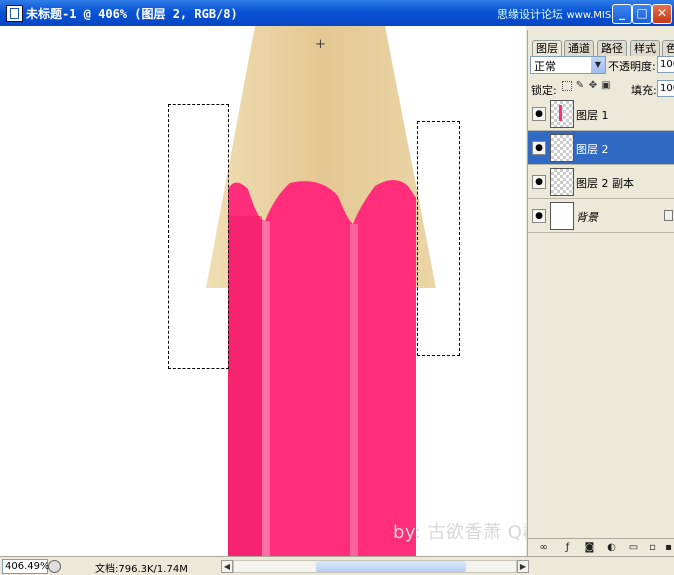 The height and width of the screenshot is (575, 674). What do you see at coordinates (568, 65) in the screenshot?
I see `blend-mode-select: 正常 ▼` at bounding box center [568, 65].